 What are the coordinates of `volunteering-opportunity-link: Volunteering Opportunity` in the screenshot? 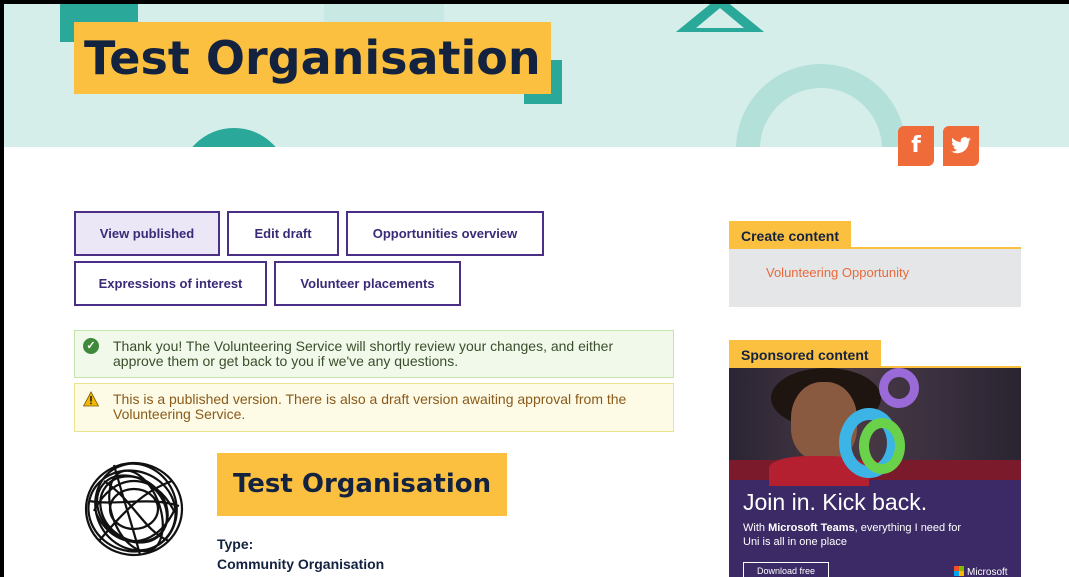 It's located at (837, 272).